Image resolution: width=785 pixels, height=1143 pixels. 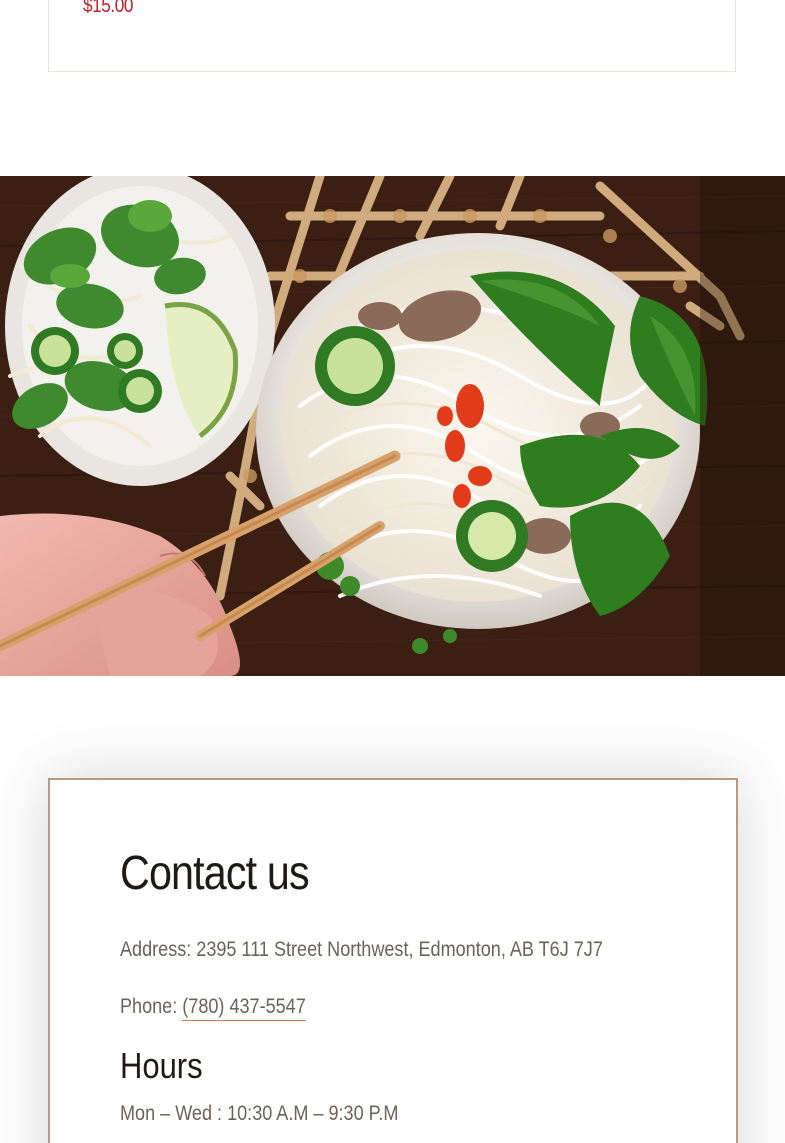 I want to click on hours-days: Mon – Wed, so click(x=166, y=1113).